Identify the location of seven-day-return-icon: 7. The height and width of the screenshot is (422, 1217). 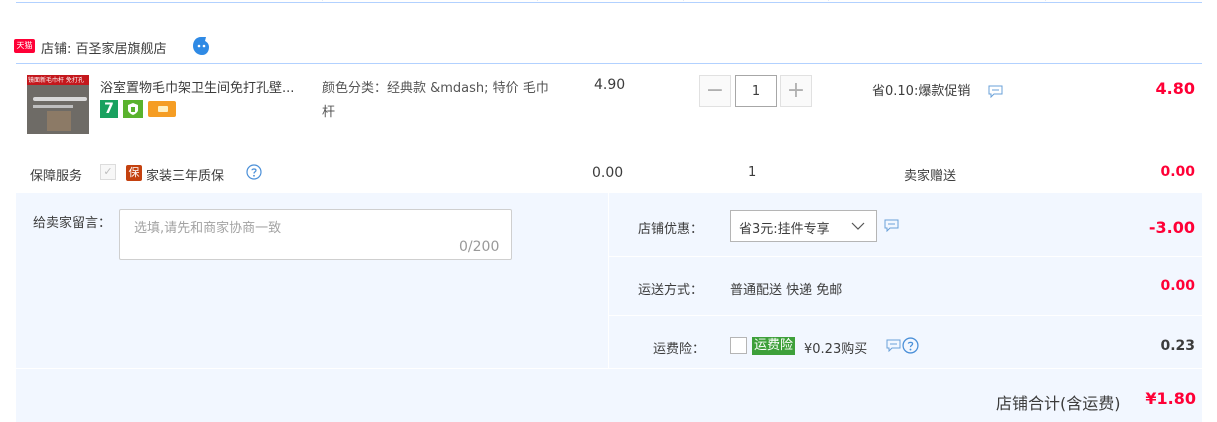
(109, 109).